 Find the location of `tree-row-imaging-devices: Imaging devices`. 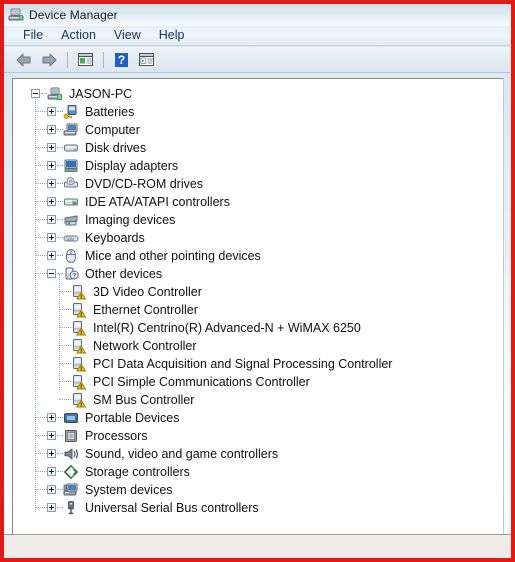

tree-row-imaging-devices: Imaging devices is located at coordinates (258, 220).